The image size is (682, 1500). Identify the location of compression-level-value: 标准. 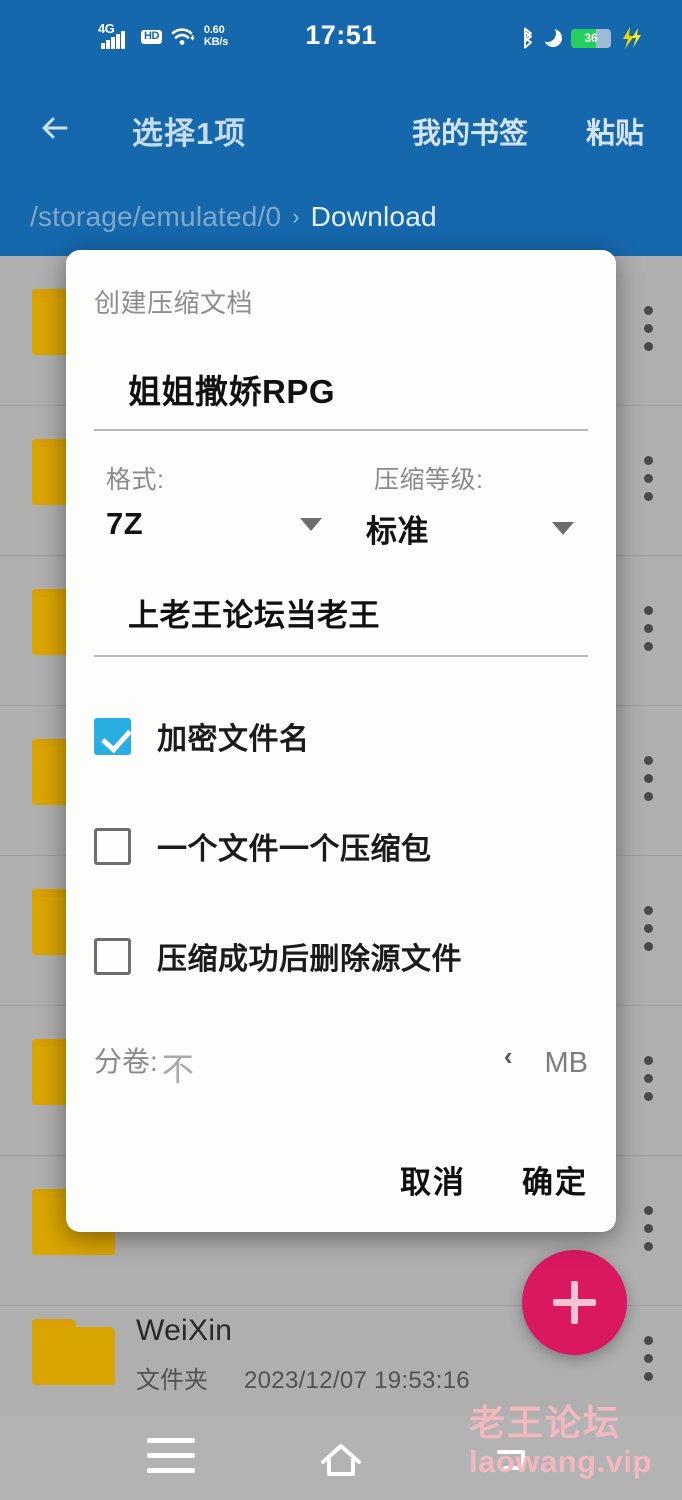
(397, 531).